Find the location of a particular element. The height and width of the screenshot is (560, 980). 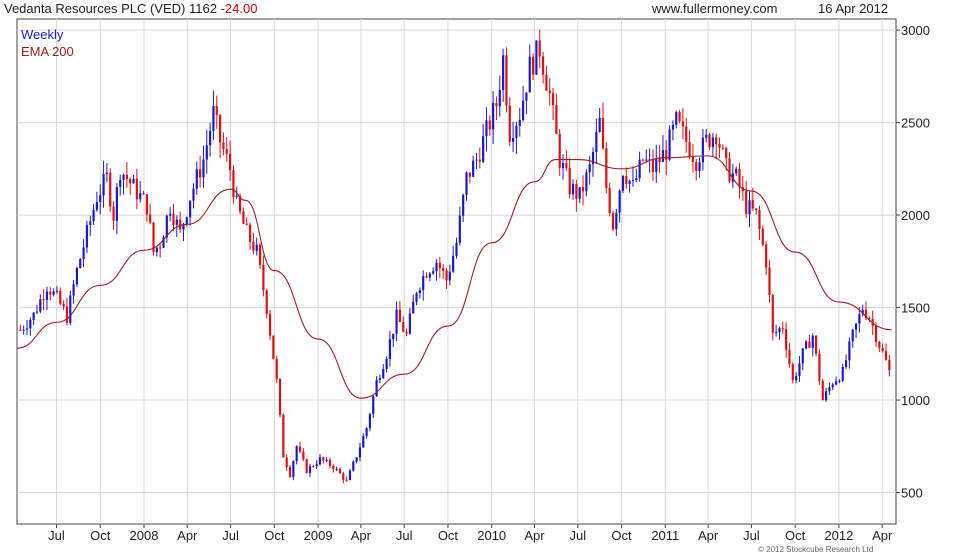

y-tick-label: 2500 is located at coordinates (915, 123).